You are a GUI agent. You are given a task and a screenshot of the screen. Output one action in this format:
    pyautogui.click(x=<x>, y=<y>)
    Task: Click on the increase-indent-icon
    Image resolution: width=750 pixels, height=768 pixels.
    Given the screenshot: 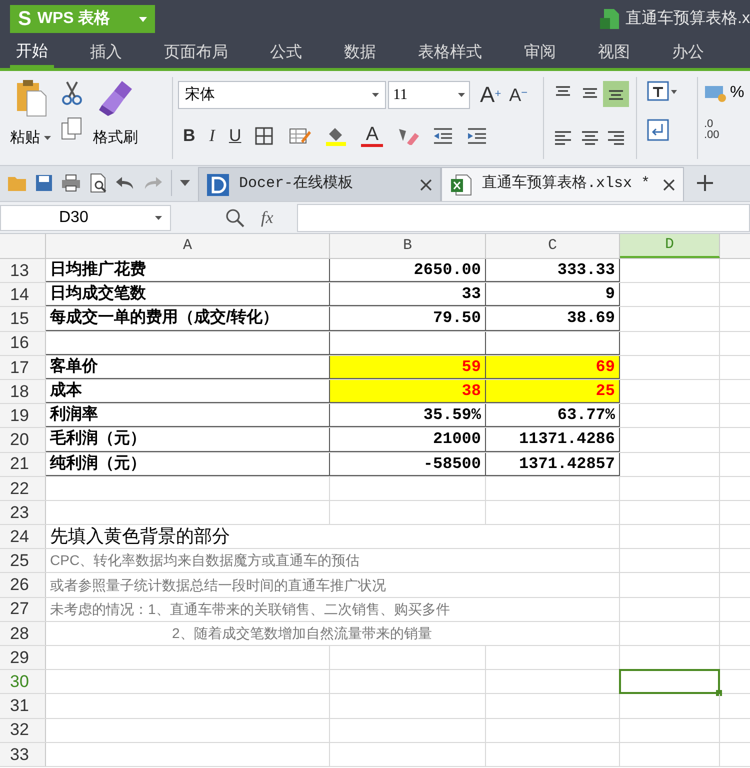 What is the action you would take?
    pyautogui.click(x=477, y=136)
    